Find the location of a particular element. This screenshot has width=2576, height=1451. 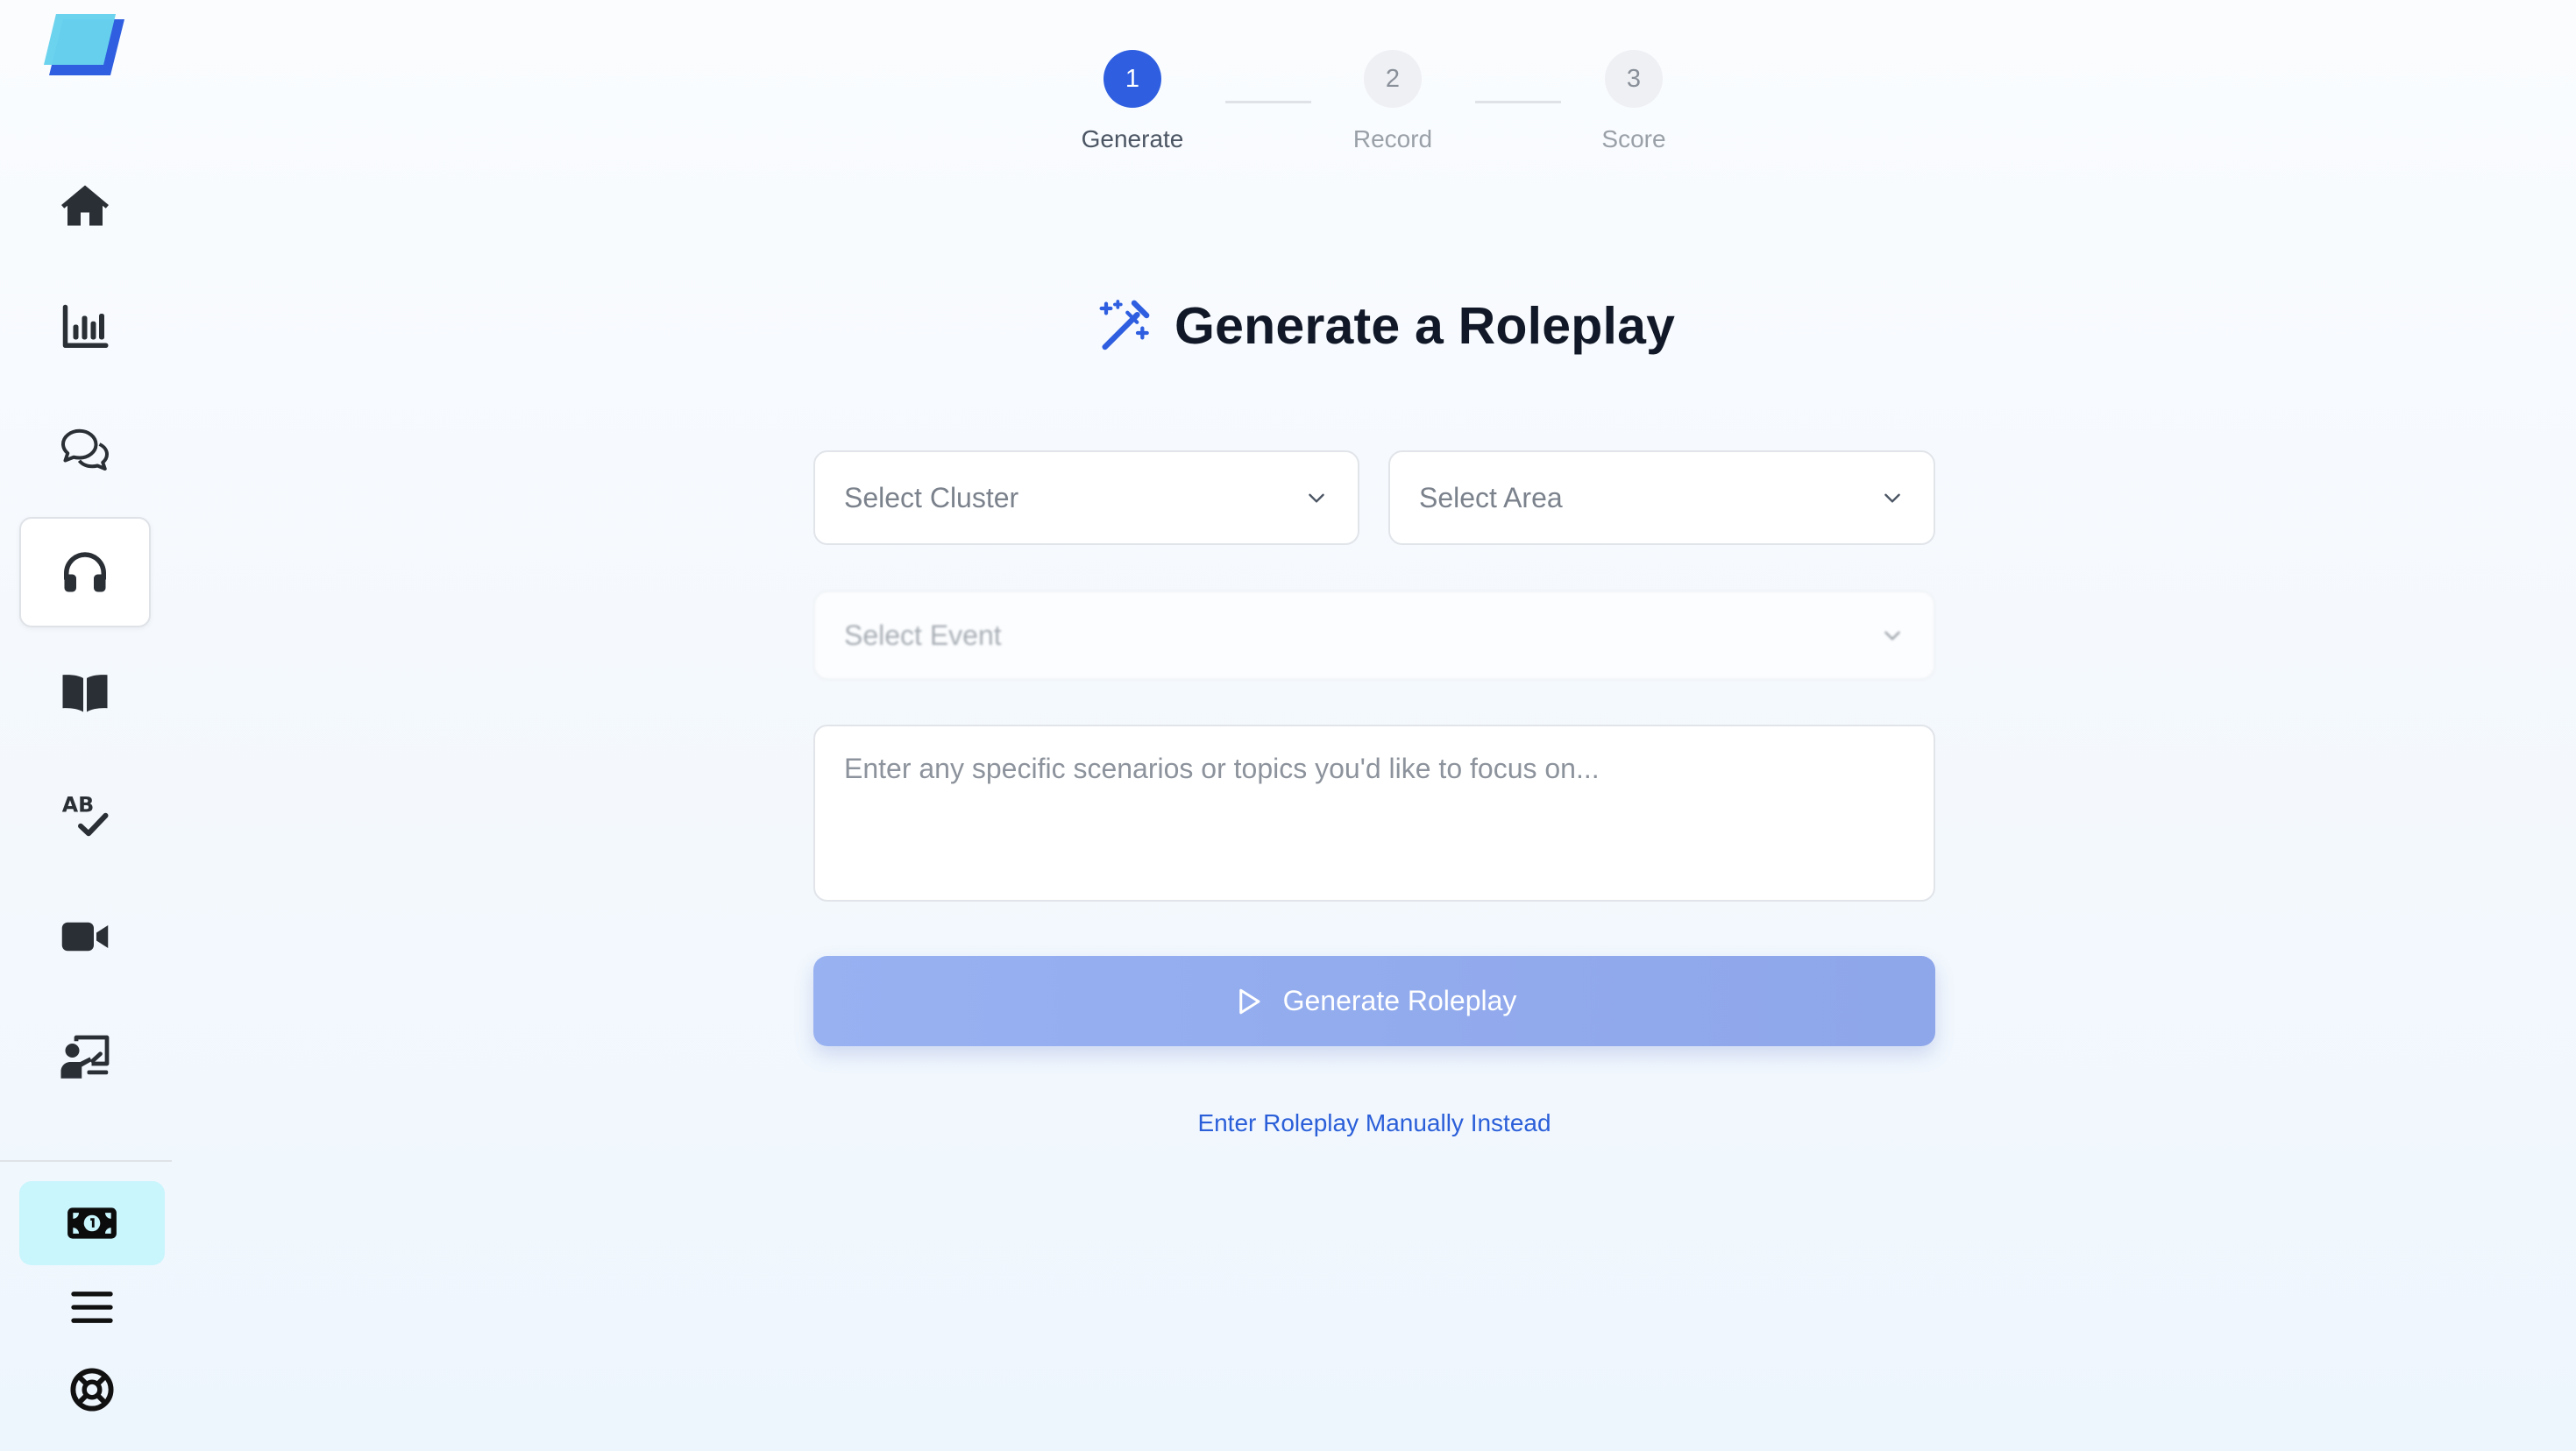

step-score: 3 Score is located at coordinates (1633, 101).